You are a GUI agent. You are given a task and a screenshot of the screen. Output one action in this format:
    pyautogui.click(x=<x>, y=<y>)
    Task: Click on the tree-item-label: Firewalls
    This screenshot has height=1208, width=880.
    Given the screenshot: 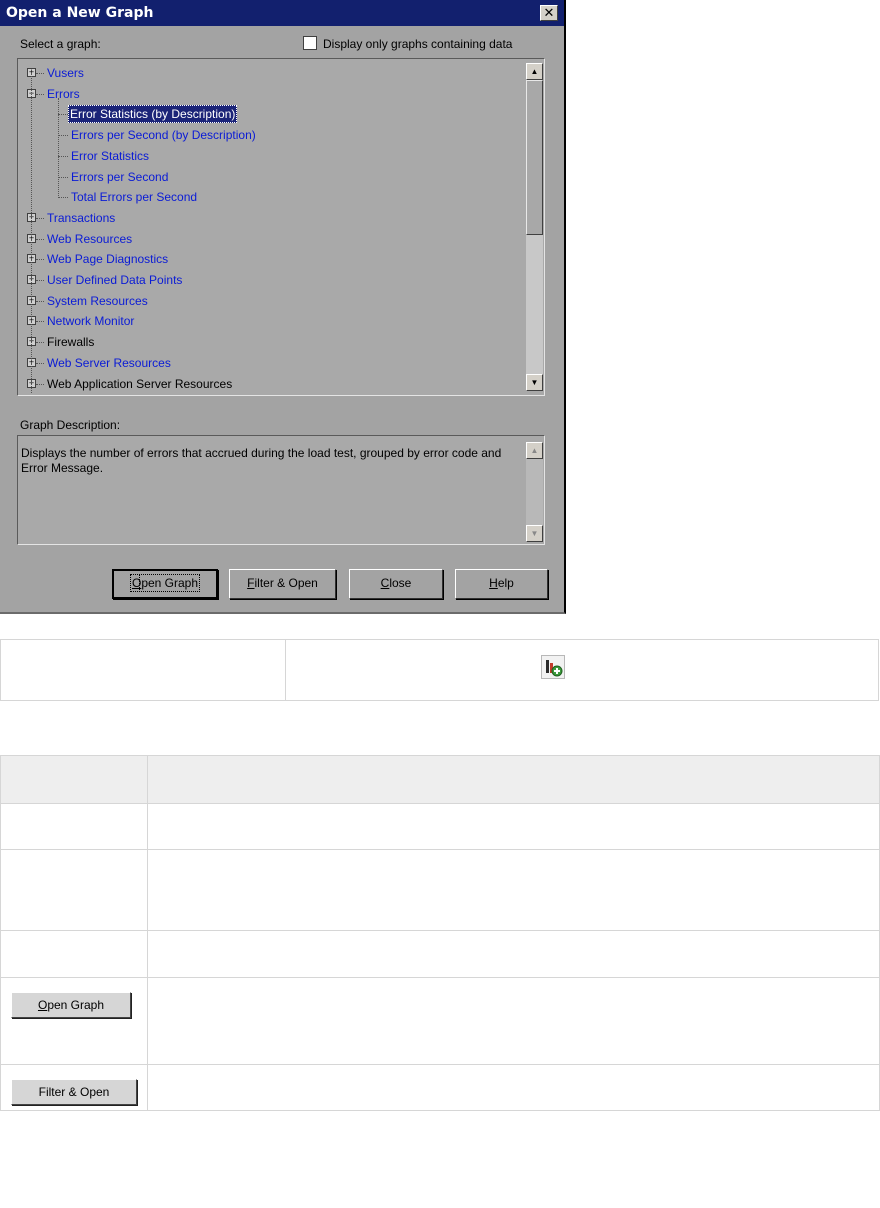 What is the action you would take?
    pyautogui.click(x=71, y=342)
    